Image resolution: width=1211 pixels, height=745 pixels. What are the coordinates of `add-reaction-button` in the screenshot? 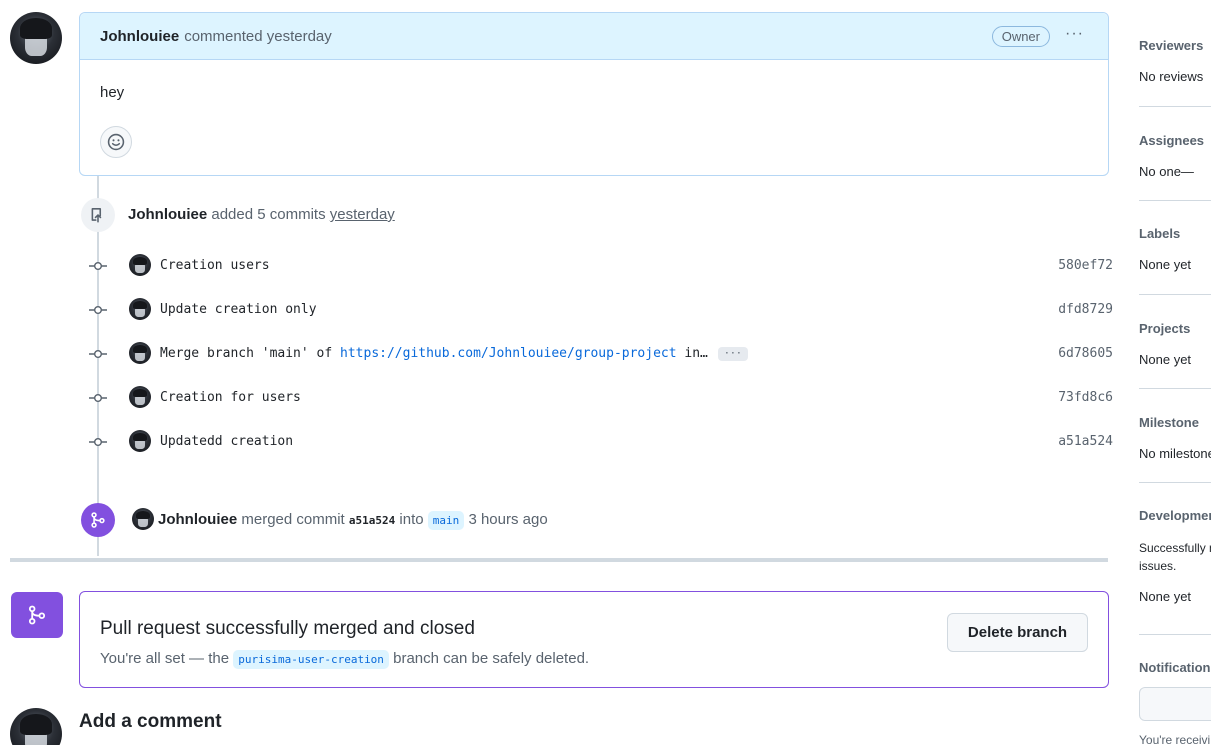 It's located at (116, 142).